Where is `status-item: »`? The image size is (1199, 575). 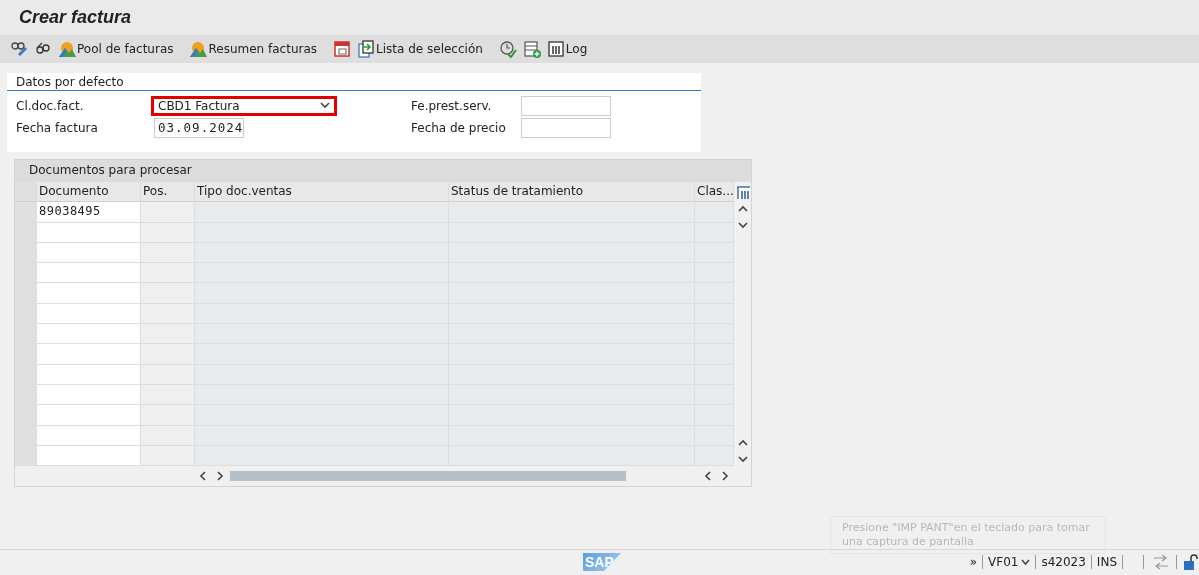 status-item: » is located at coordinates (974, 562).